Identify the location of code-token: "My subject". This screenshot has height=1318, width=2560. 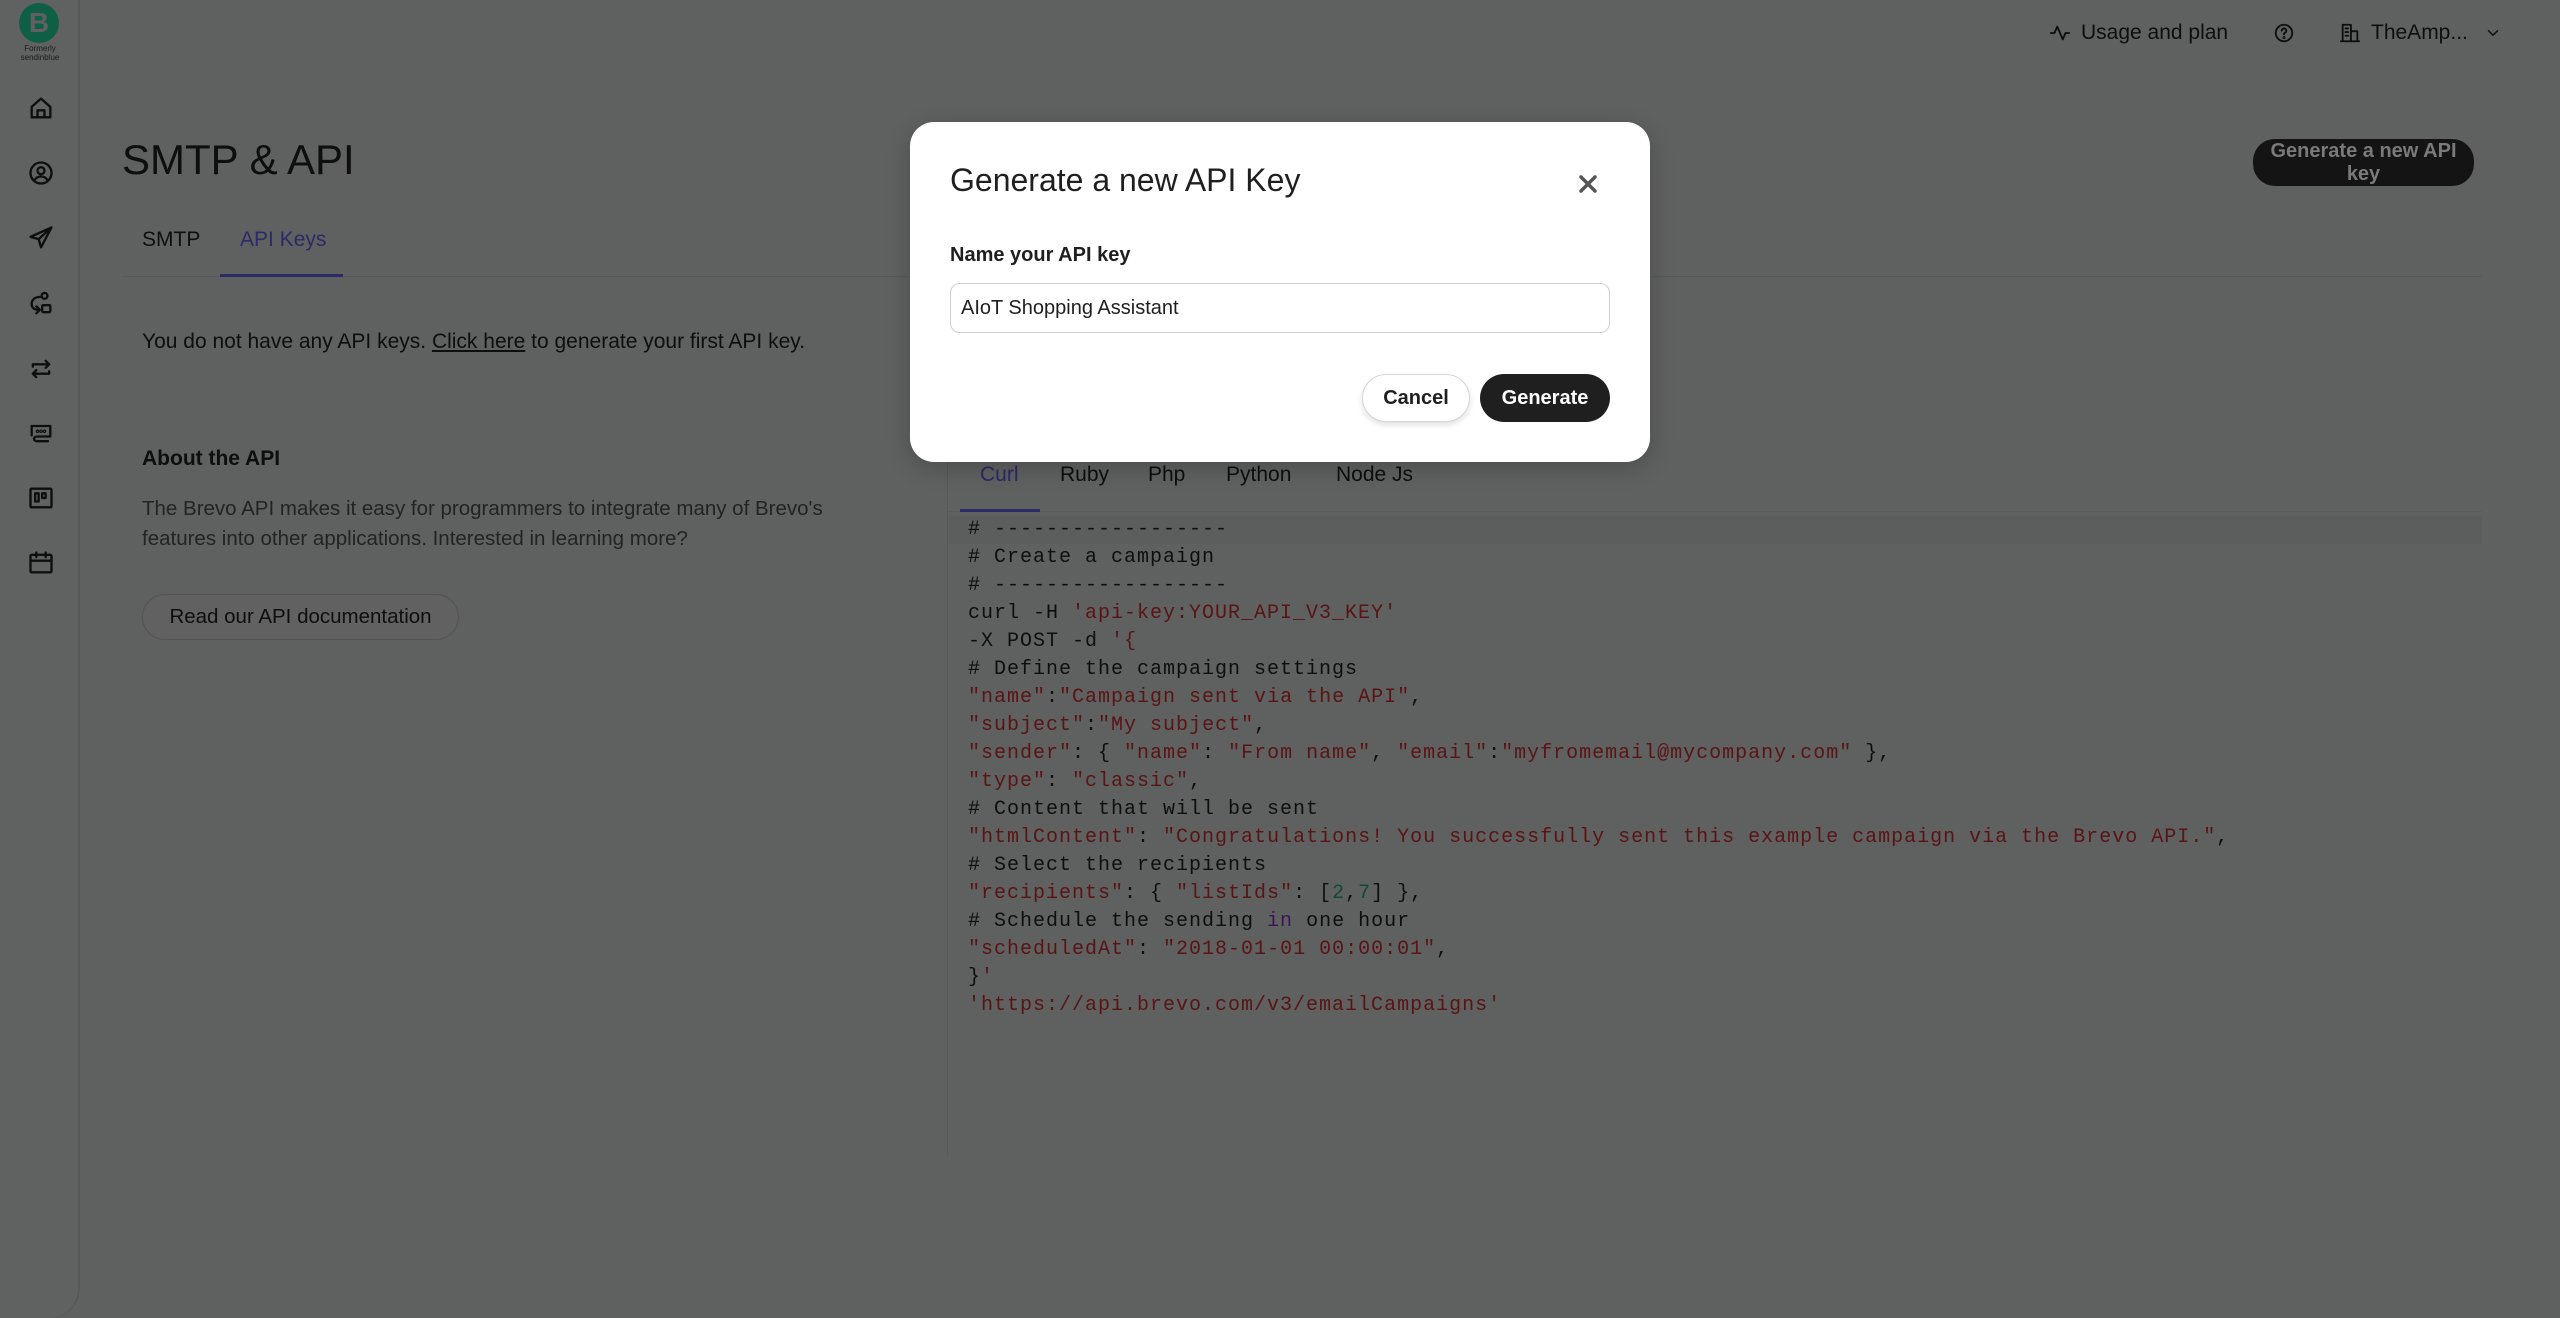
(1176, 725).